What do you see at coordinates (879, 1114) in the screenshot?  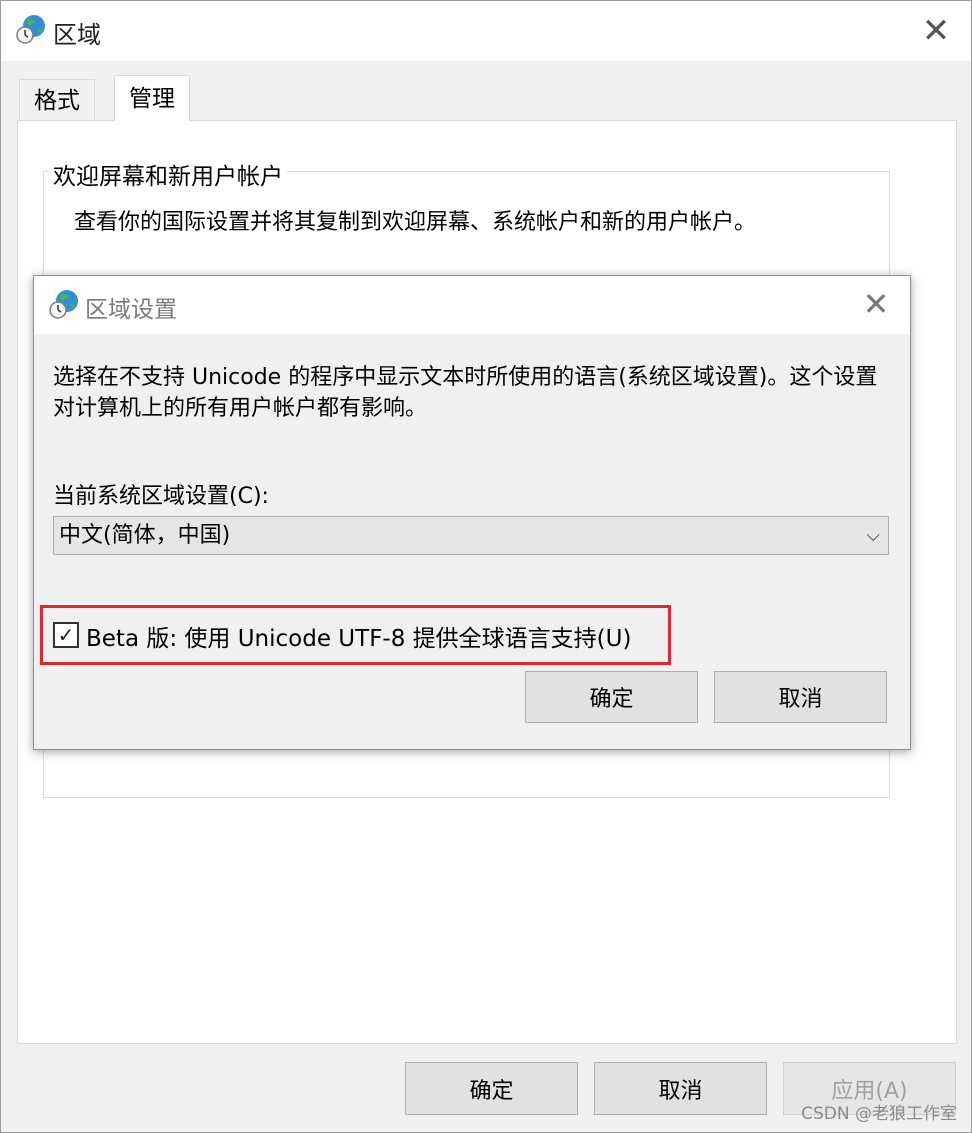 I see `watermark: CSDN @老狼工作室` at bounding box center [879, 1114].